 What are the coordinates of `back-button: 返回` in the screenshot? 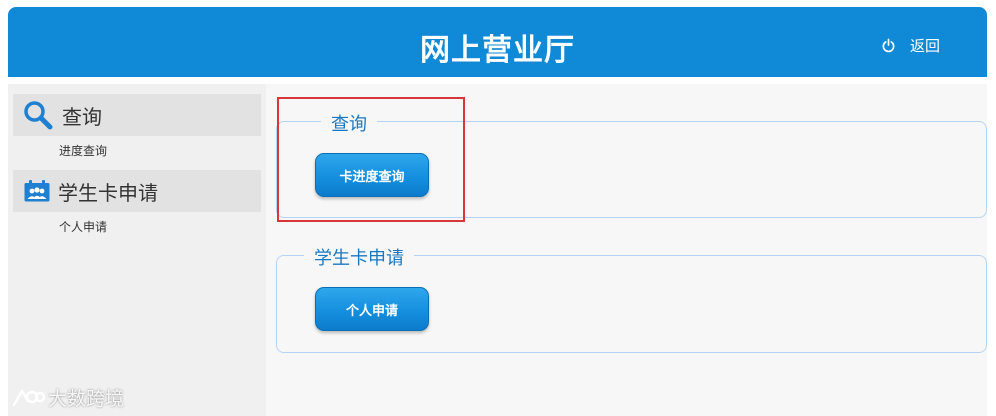 It's located at (915, 45).